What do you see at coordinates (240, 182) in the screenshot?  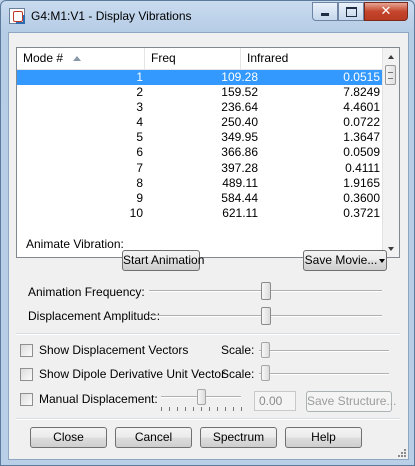 I see `table-cell-freq: 489.11` at bounding box center [240, 182].